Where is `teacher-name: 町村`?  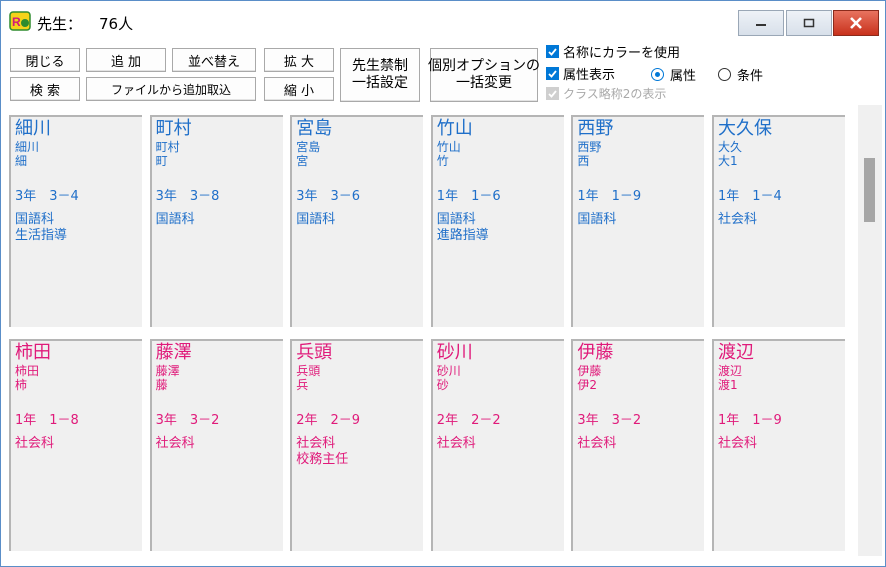
teacher-name: 町村 is located at coordinates (173, 128).